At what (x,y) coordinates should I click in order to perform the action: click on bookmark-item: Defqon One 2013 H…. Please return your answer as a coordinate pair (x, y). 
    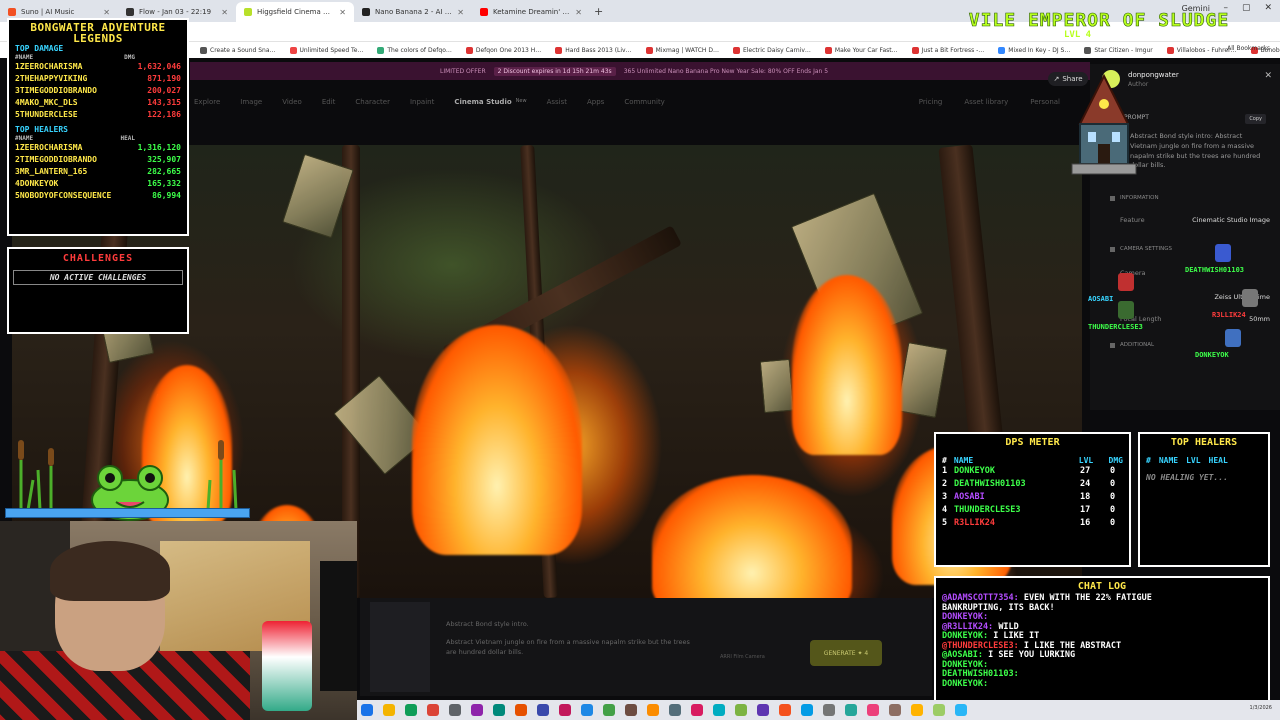
    Looking at the image, I should click on (503, 50).